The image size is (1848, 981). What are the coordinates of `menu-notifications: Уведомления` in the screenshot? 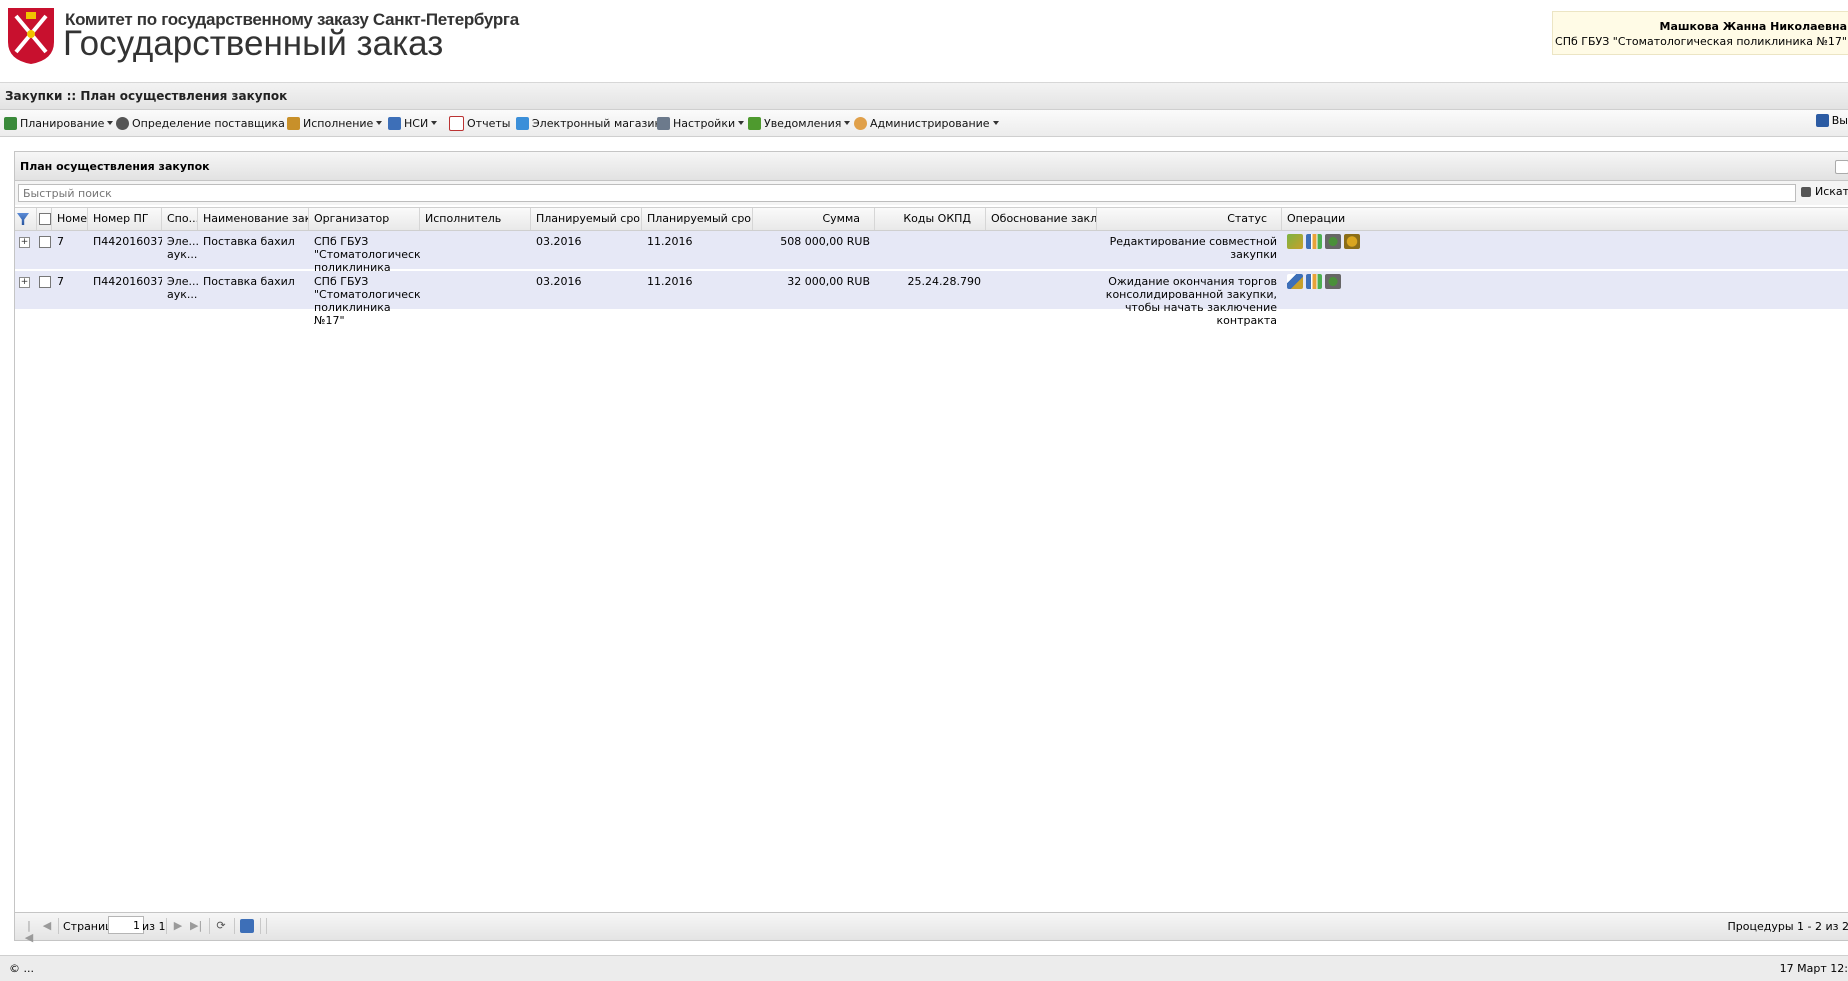 It's located at (799, 123).